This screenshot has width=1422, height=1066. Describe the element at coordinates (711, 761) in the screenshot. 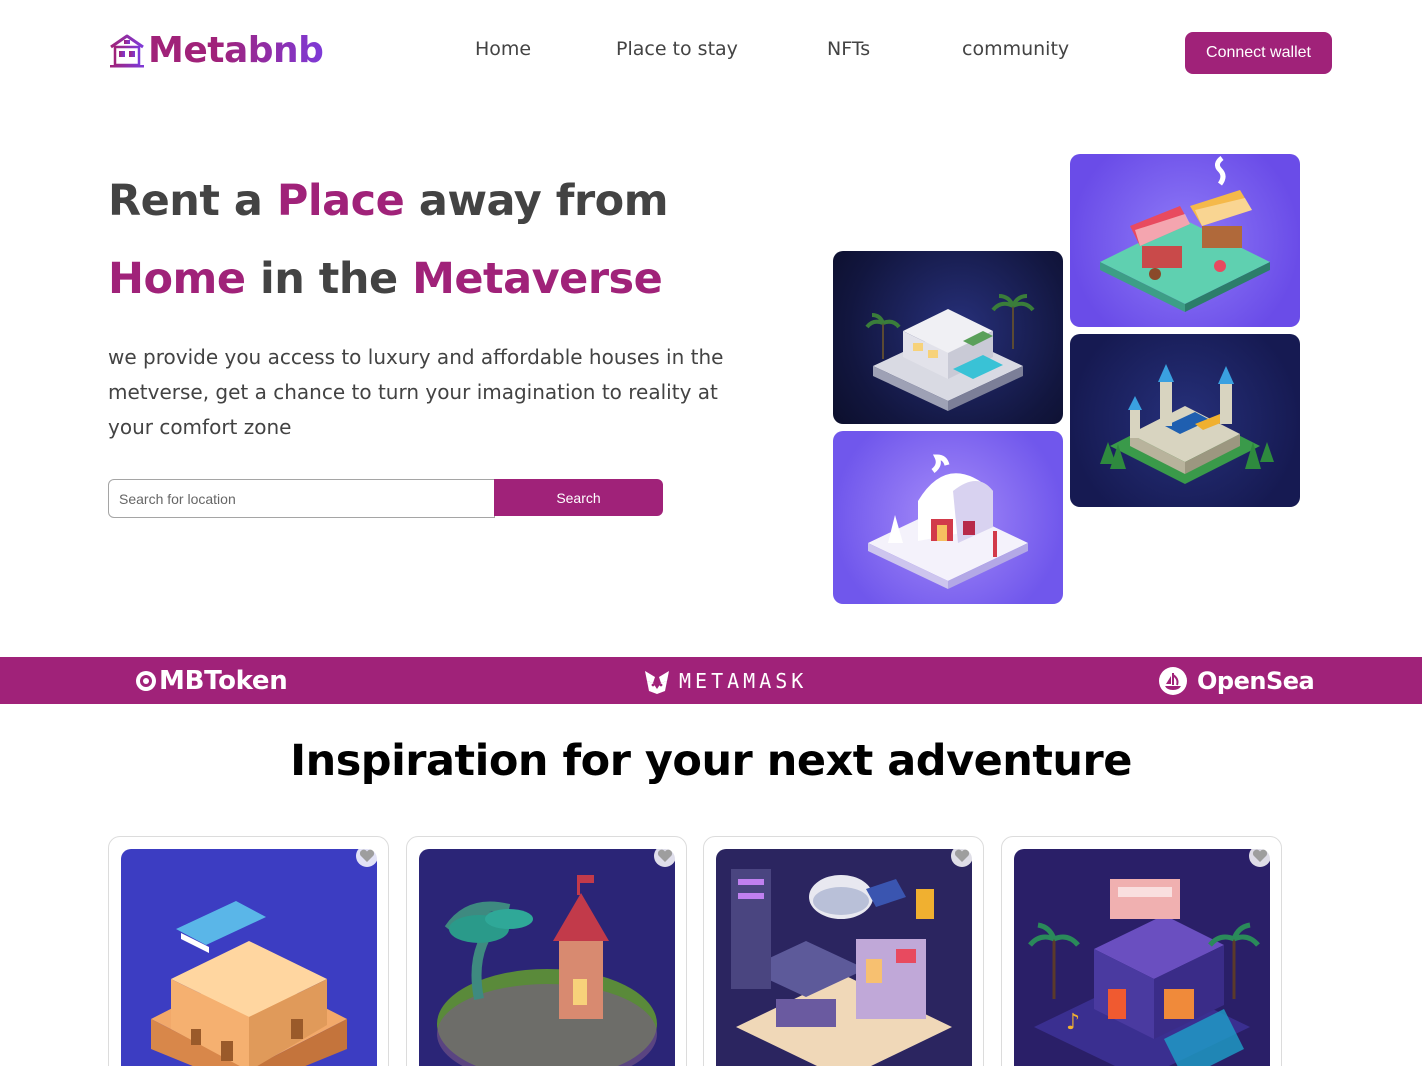

I see `inspiration-title: Inspiration for your next adventure` at that location.